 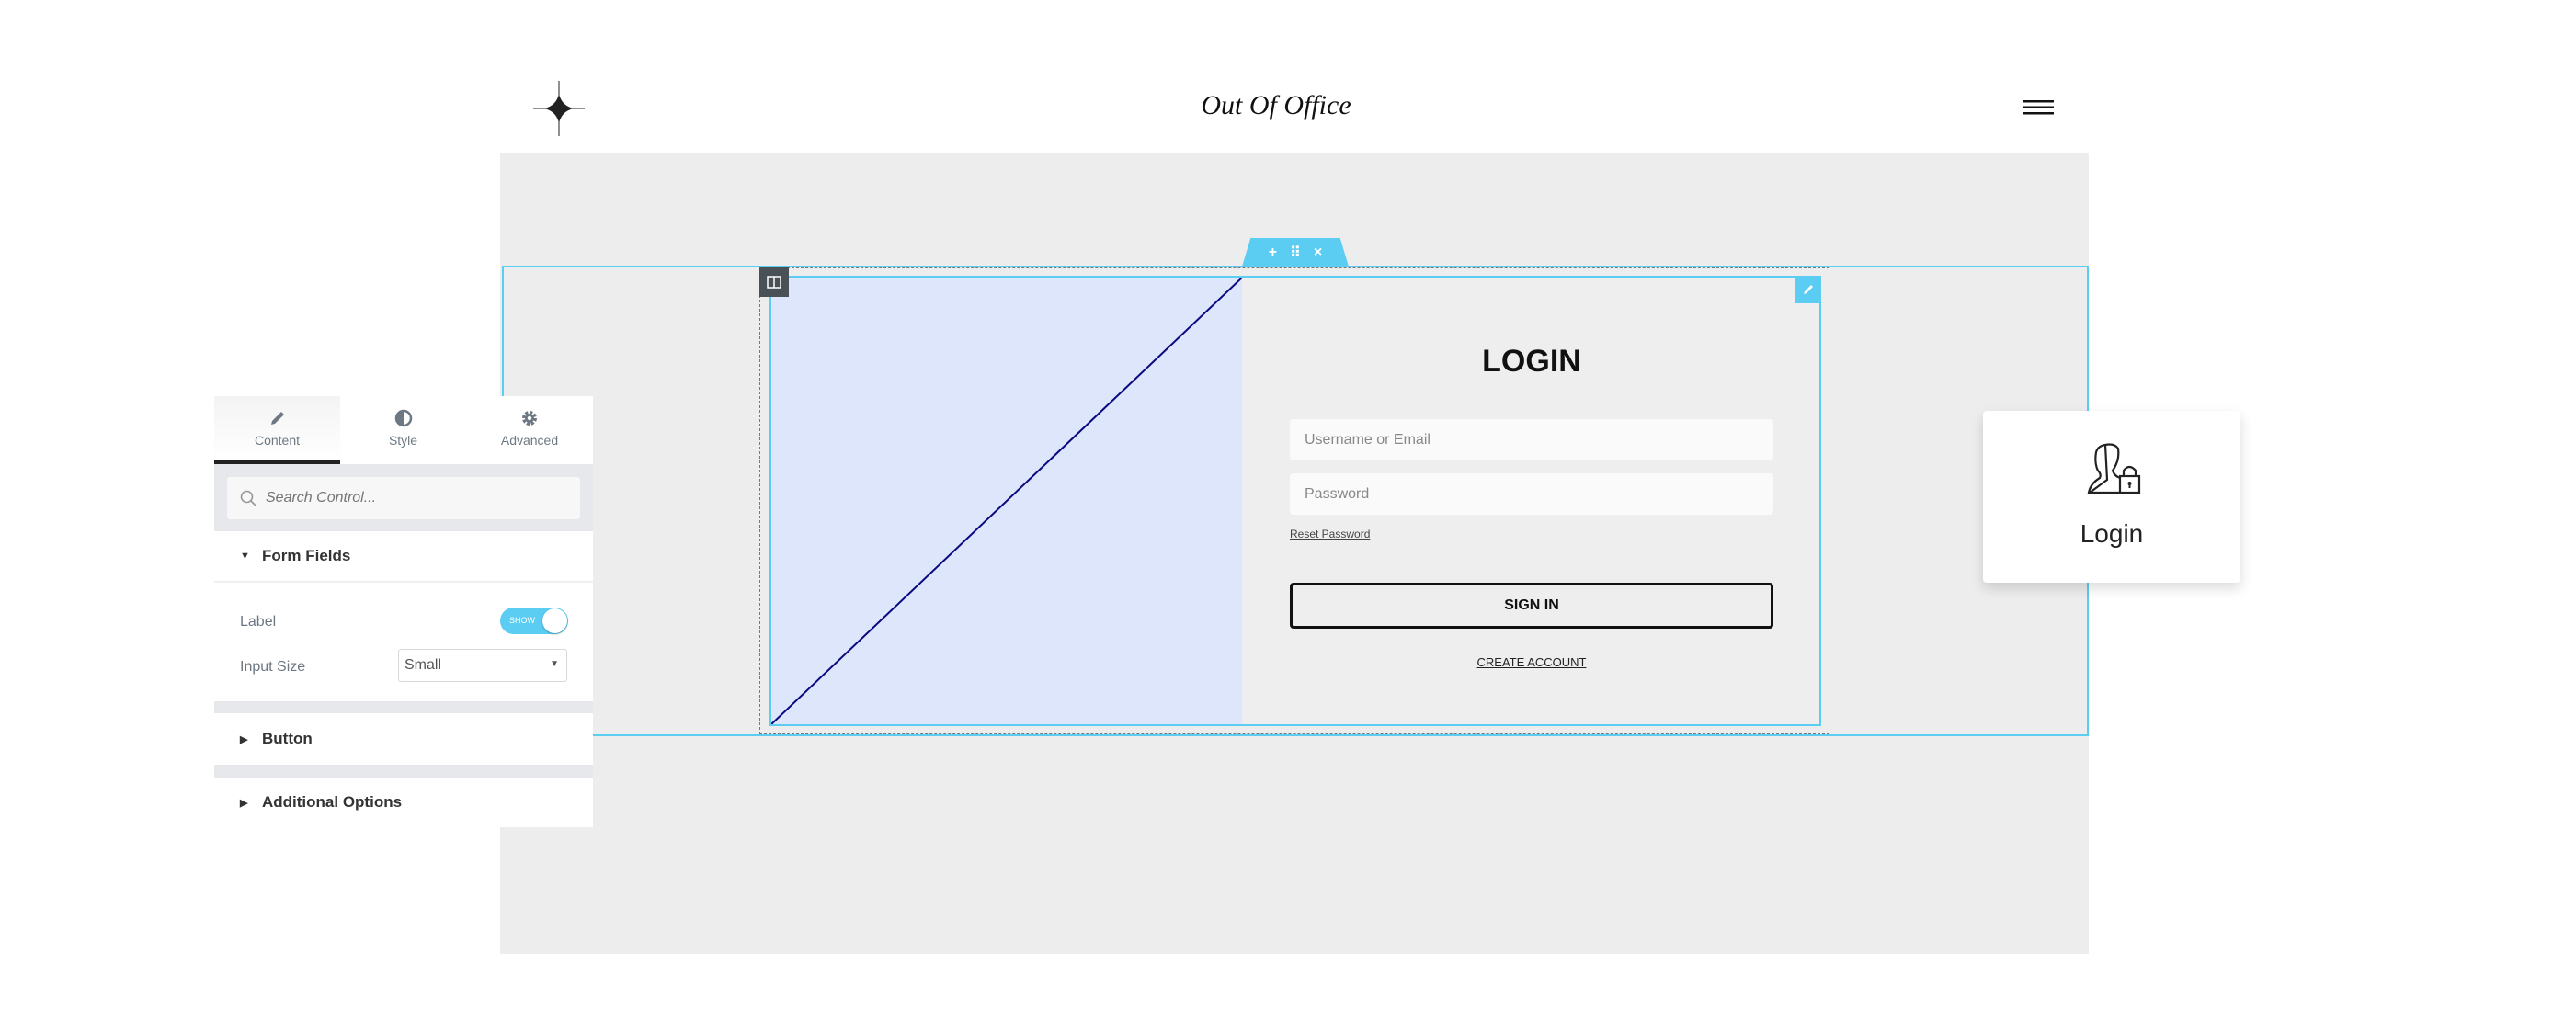 I want to click on select-value: Small, so click(x=423, y=665).